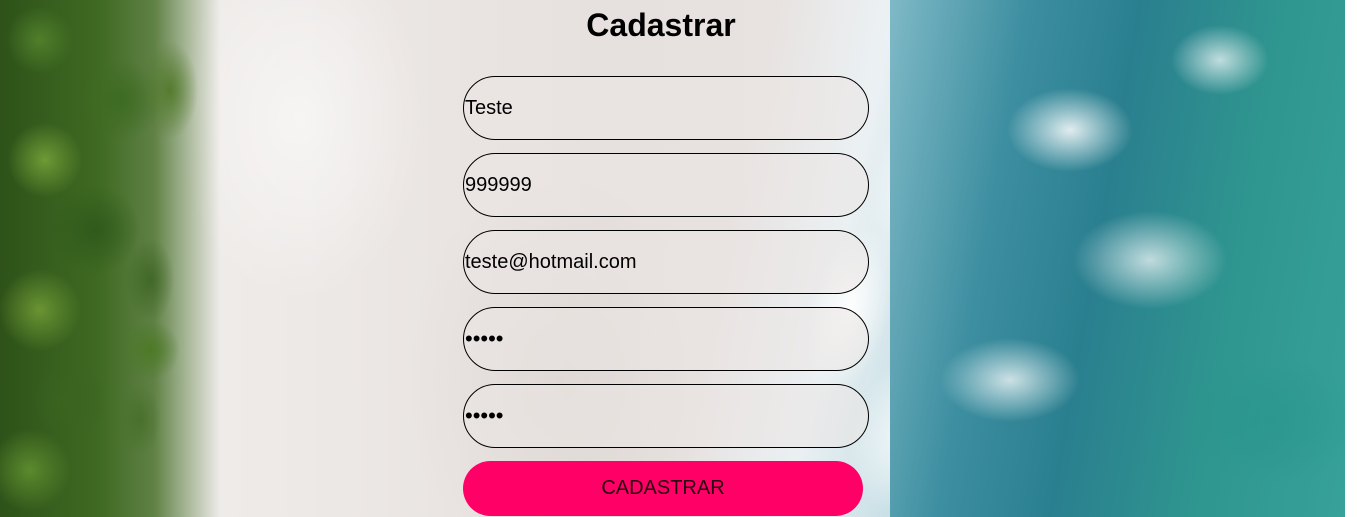 This screenshot has width=1357, height=517. Describe the element at coordinates (165, 258) in the screenshot. I see `background-vegetation-edge` at that location.